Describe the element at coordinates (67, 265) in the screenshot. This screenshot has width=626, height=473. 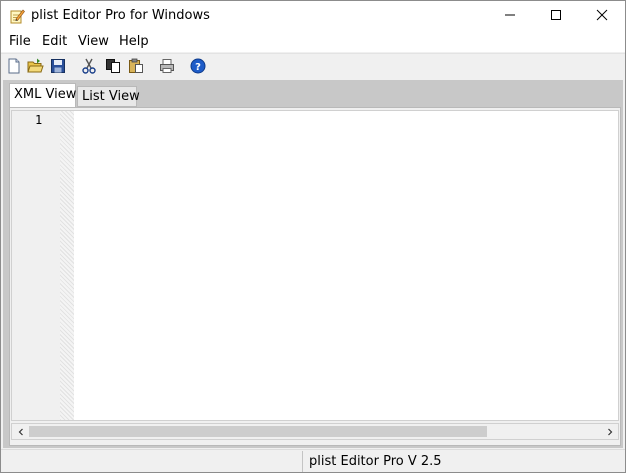
I see `fold-margin` at that location.